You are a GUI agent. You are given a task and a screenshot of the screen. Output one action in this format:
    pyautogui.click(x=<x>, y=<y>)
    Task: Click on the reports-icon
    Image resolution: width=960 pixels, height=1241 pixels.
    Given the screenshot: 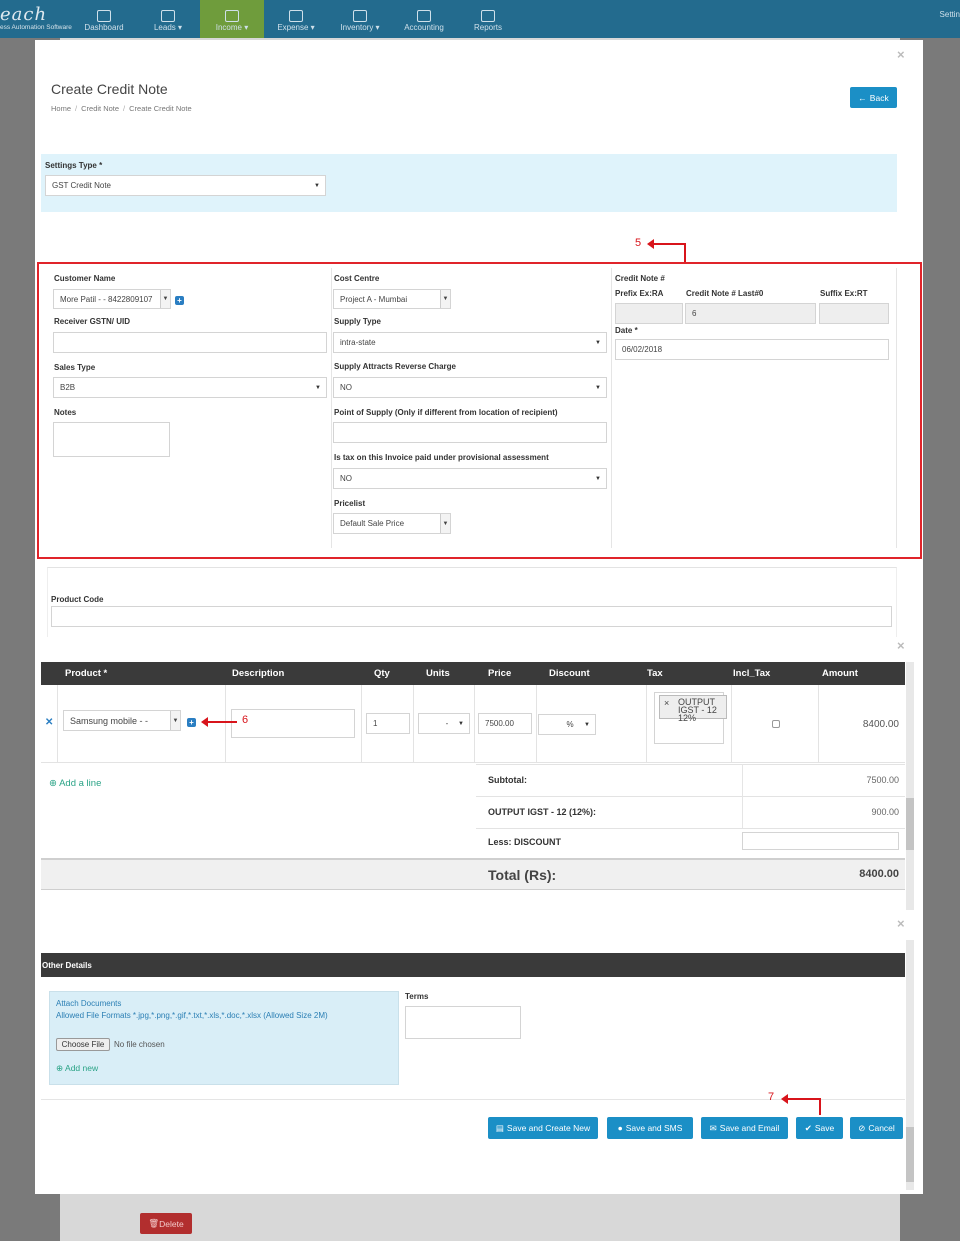 What is the action you would take?
    pyautogui.click(x=488, y=16)
    